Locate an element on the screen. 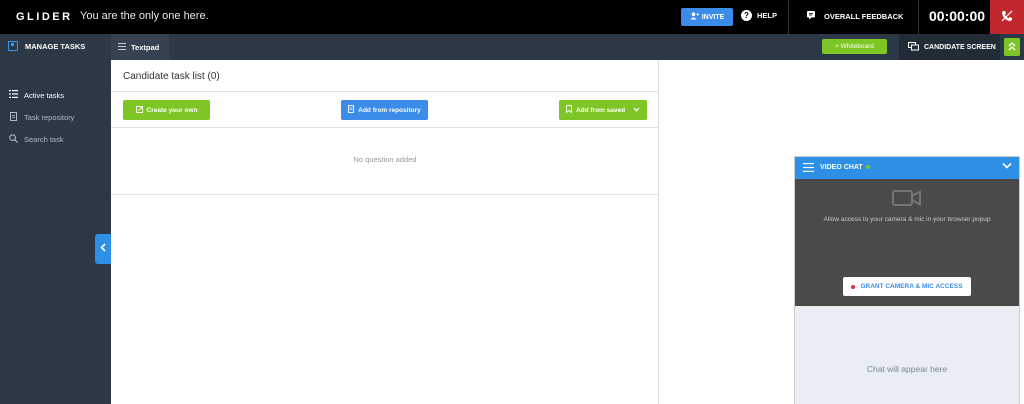  help-label: HELP is located at coordinates (767, 15).